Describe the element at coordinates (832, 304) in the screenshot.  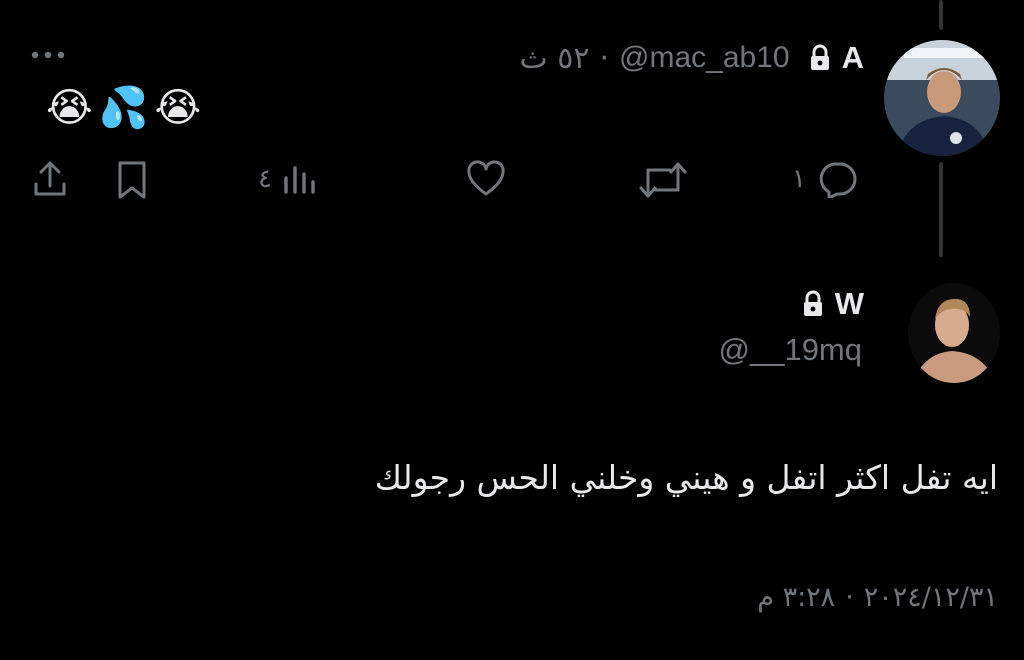
I see `main-header: W` at that location.